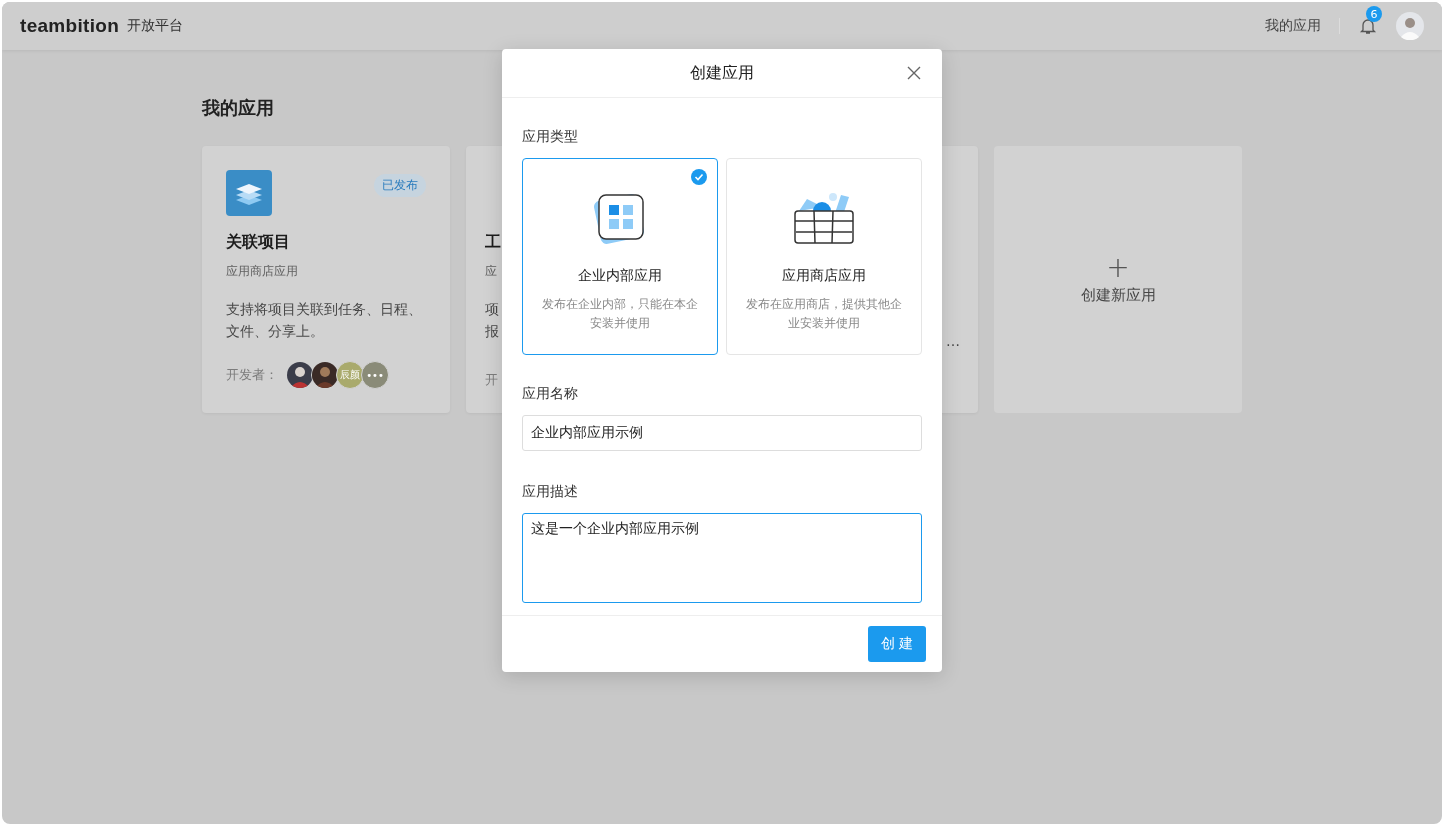 Image resolution: width=1444 pixels, height=826 pixels. What do you see at coordinates (620, 314) in the screenshot?
I see `option-description: 发布在企业内部，只能在本企安装并使用` at bounding box center [620, 314].